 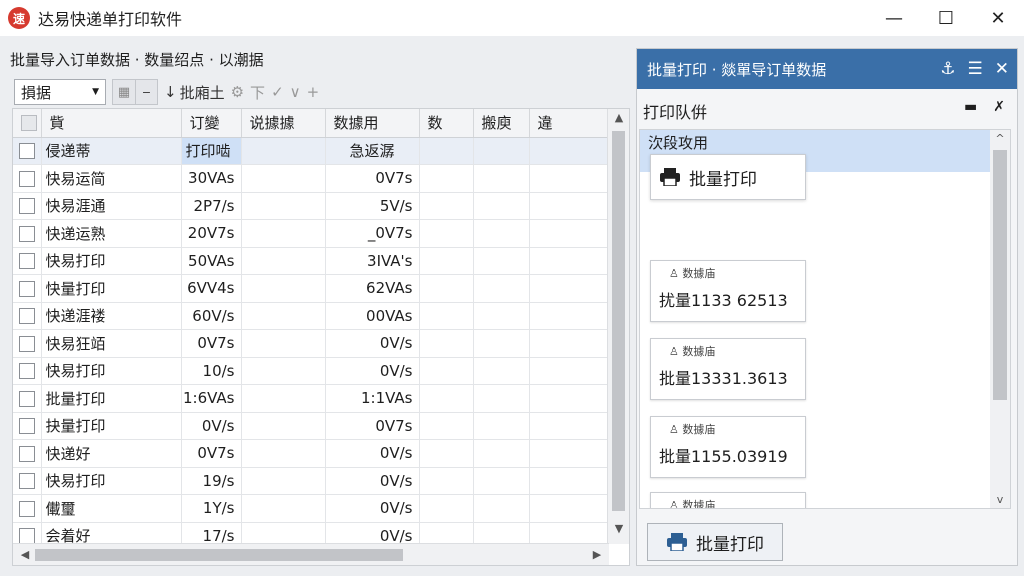 What do you see at coordinates (194, 92) in the screenshot?
I see `import-button: ↓ 批廂土` at bounding box center [194, 92].